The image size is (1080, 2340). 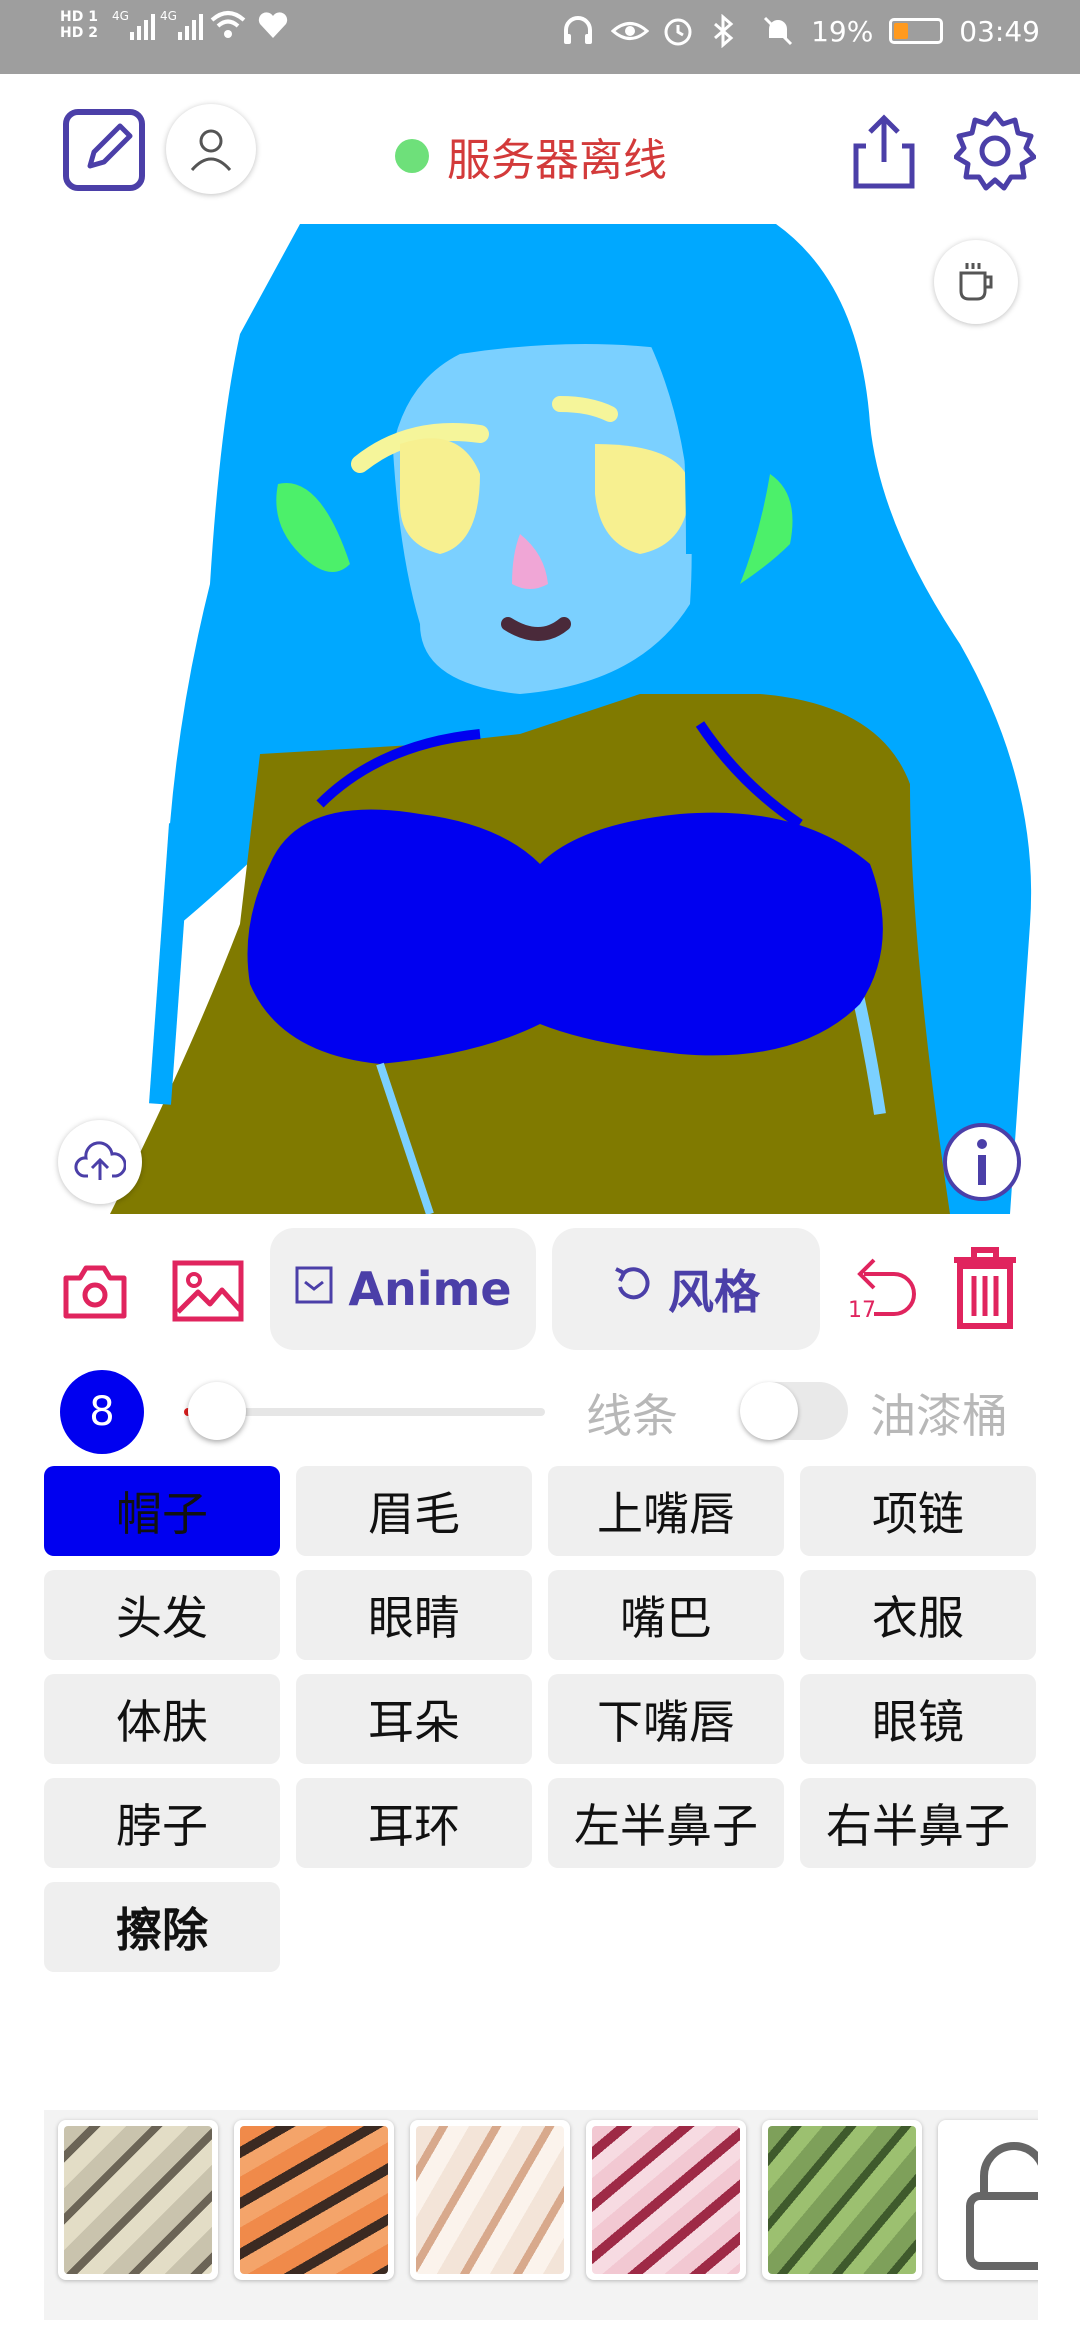 What do you see at coordinates (211, 149) in the screenshot?
I see `user-icon` at bounding box center [211, 149].